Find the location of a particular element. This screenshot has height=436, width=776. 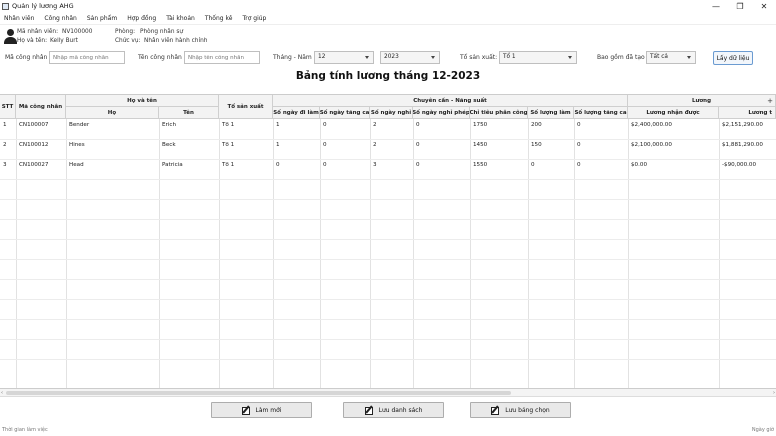

col-header-salary-received: Lương nhận được is located at coordinates (673, 113).